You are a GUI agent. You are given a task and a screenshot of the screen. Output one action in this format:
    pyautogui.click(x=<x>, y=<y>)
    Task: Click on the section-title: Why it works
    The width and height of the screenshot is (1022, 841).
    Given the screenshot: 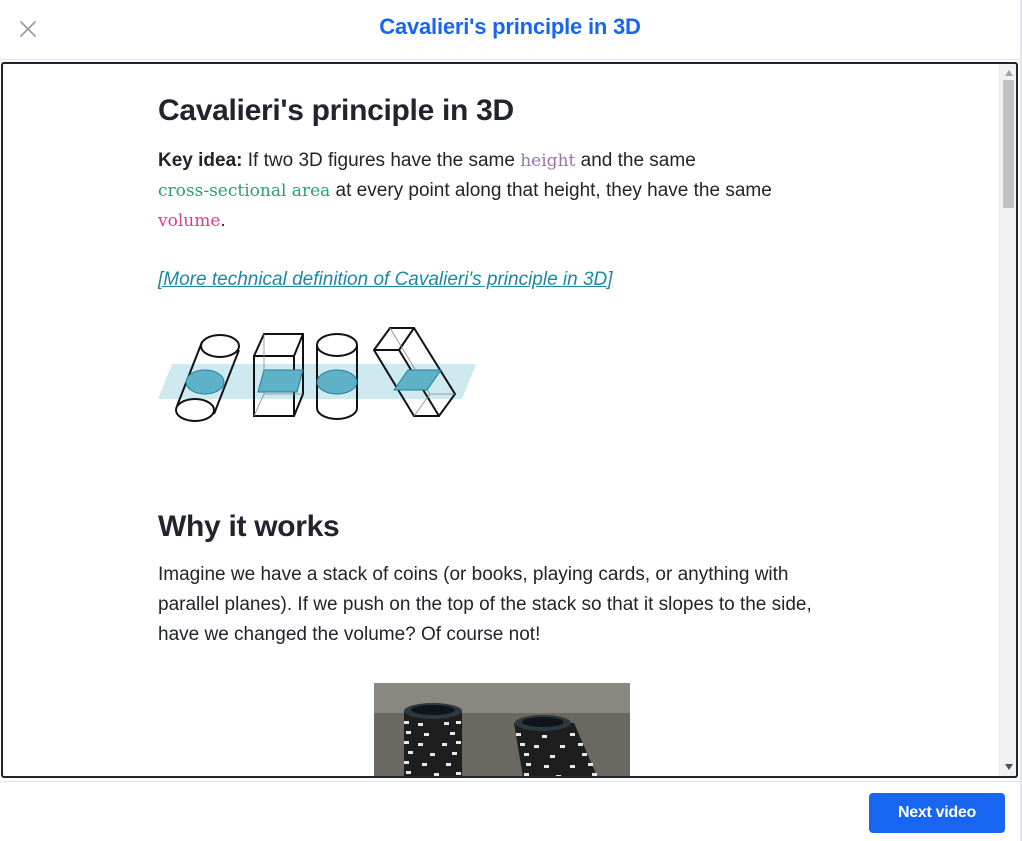 What is the action you would take?
    pyautogui.click(x=249, y=526)
    